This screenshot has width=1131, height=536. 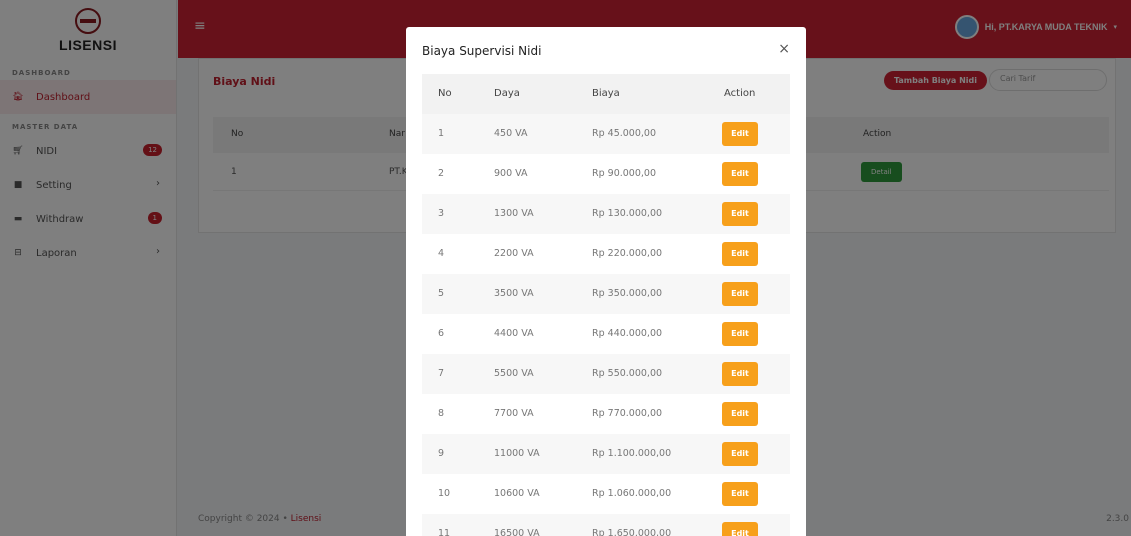 I want to click on column-header-no: No, so click(x=445, y=93).